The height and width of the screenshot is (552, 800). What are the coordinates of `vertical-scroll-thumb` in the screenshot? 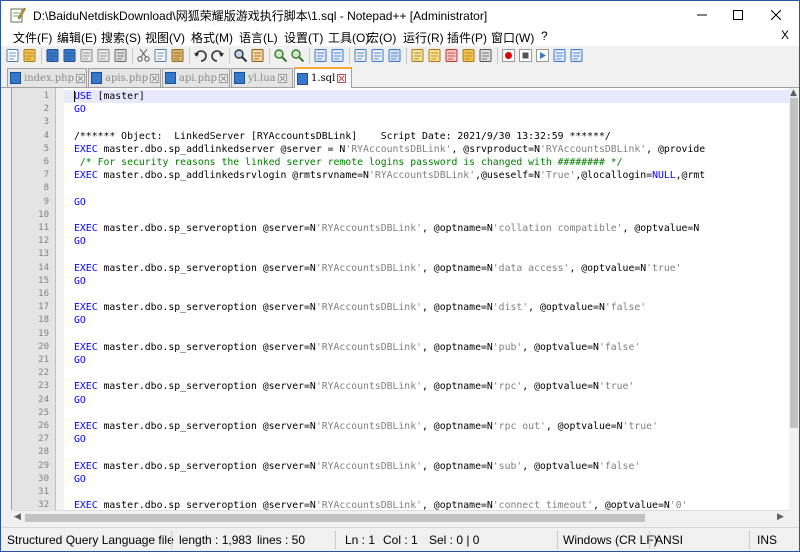 It's located at (794, 263).